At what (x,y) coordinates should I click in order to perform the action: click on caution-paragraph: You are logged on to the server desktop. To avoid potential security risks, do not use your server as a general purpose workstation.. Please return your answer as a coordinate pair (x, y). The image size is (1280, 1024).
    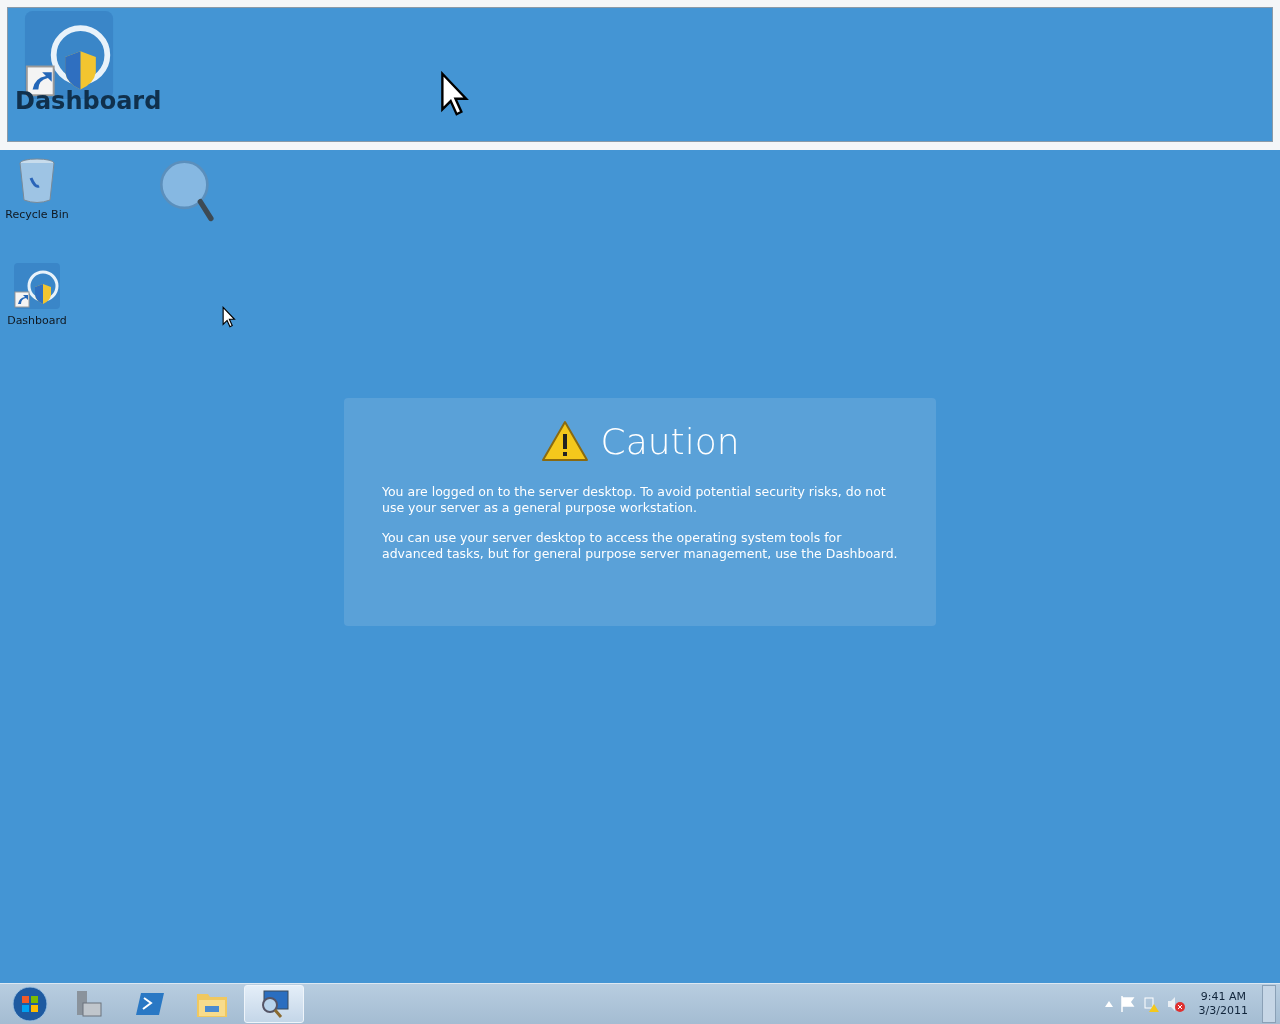
    Looking at the image, I should click on (634, 500).